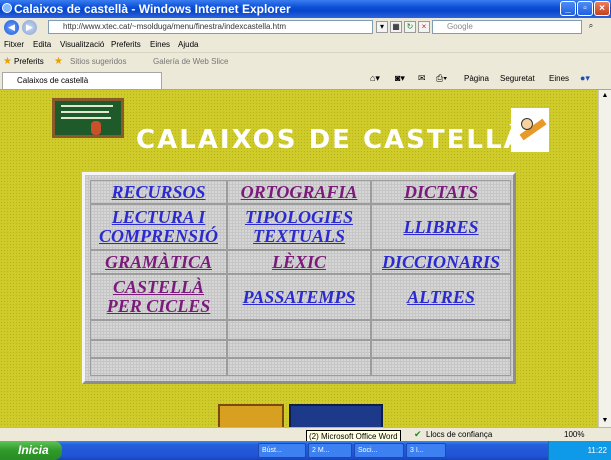 The image size is (611, 460). I want to click on menu-ajuda: Ajuda, so click(188, 44).